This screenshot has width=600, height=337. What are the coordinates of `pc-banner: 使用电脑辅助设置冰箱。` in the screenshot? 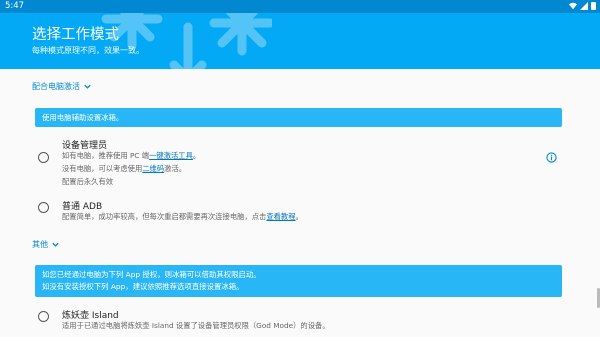 It's located at (298, 117).